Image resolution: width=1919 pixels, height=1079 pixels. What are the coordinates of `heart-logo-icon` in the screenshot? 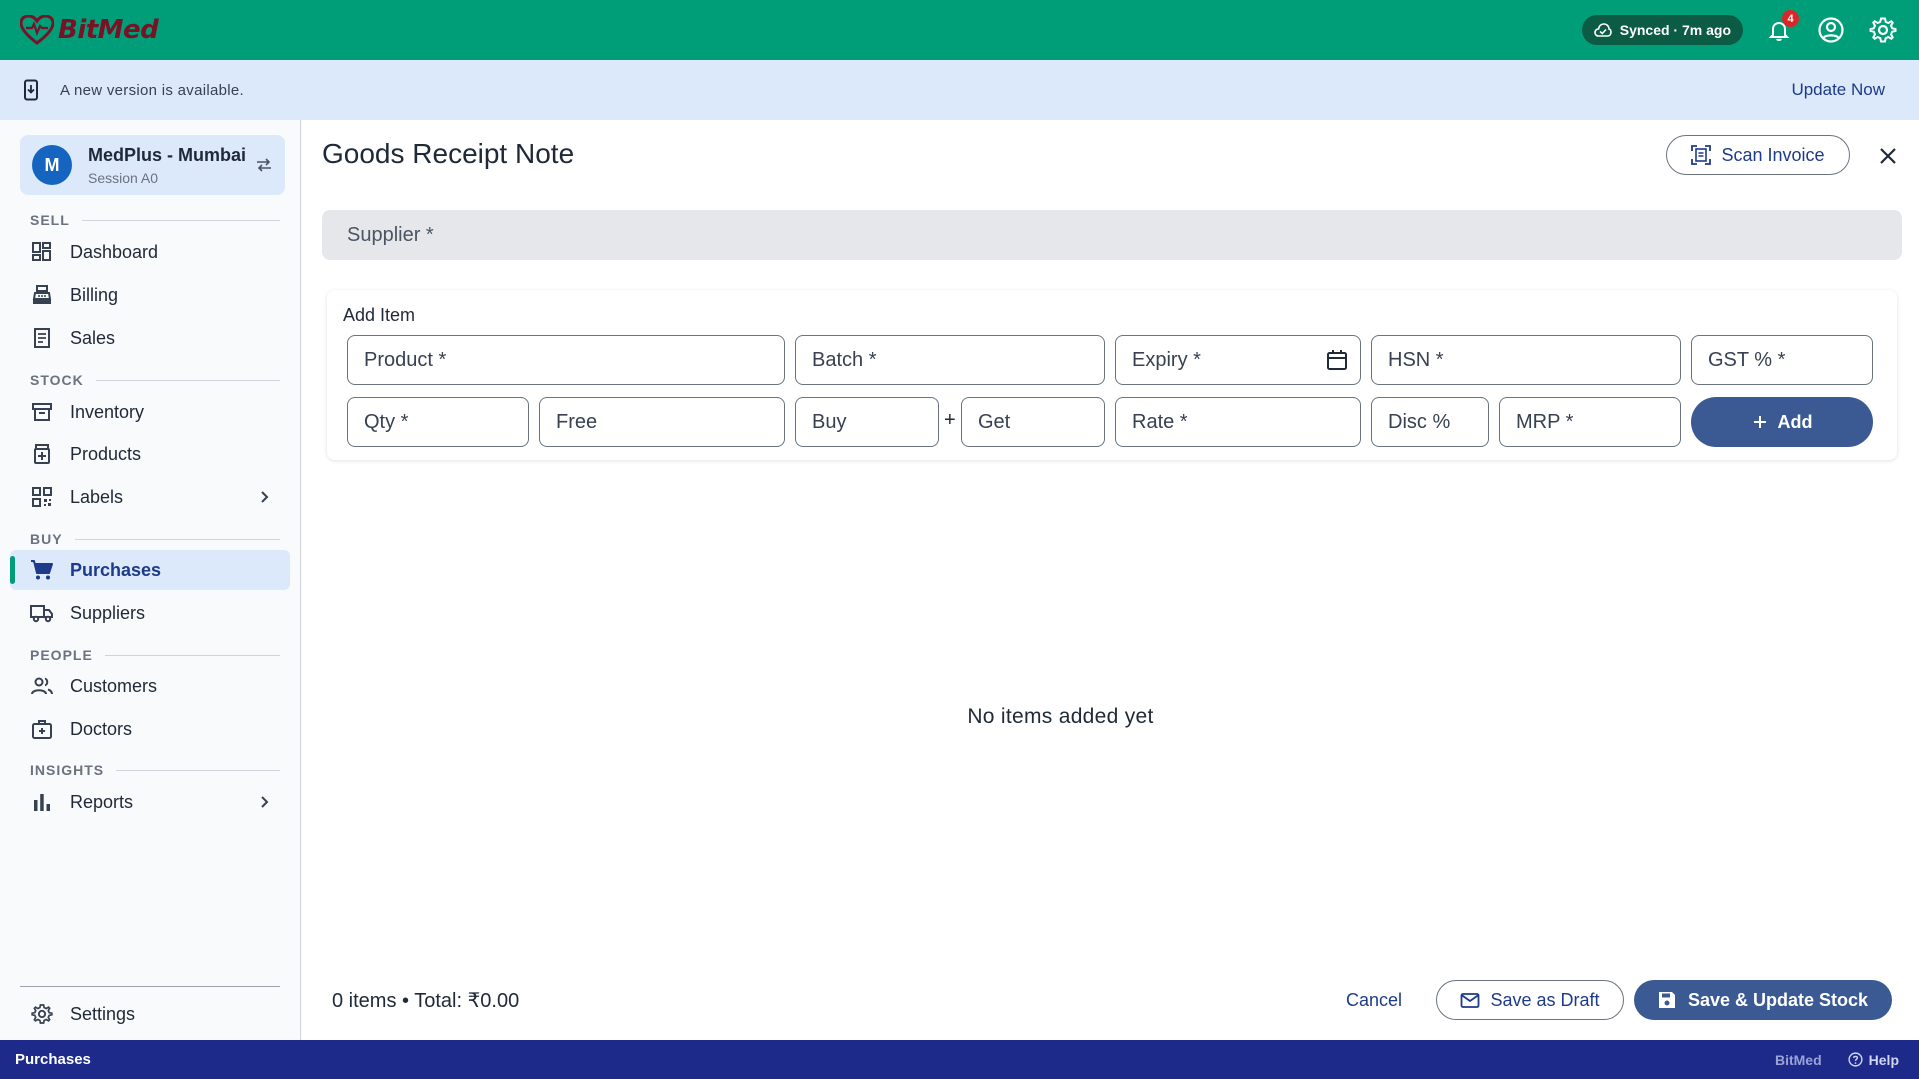 It's located at (37, 30).